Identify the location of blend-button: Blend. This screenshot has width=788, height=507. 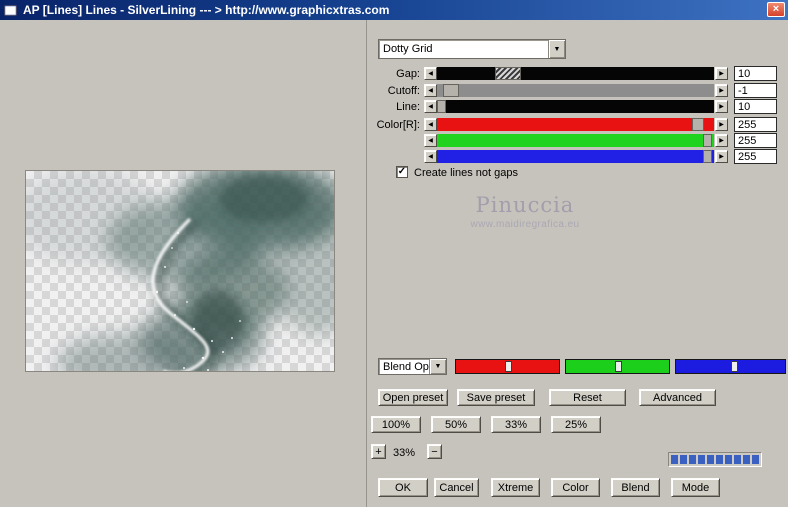
(635, 487).